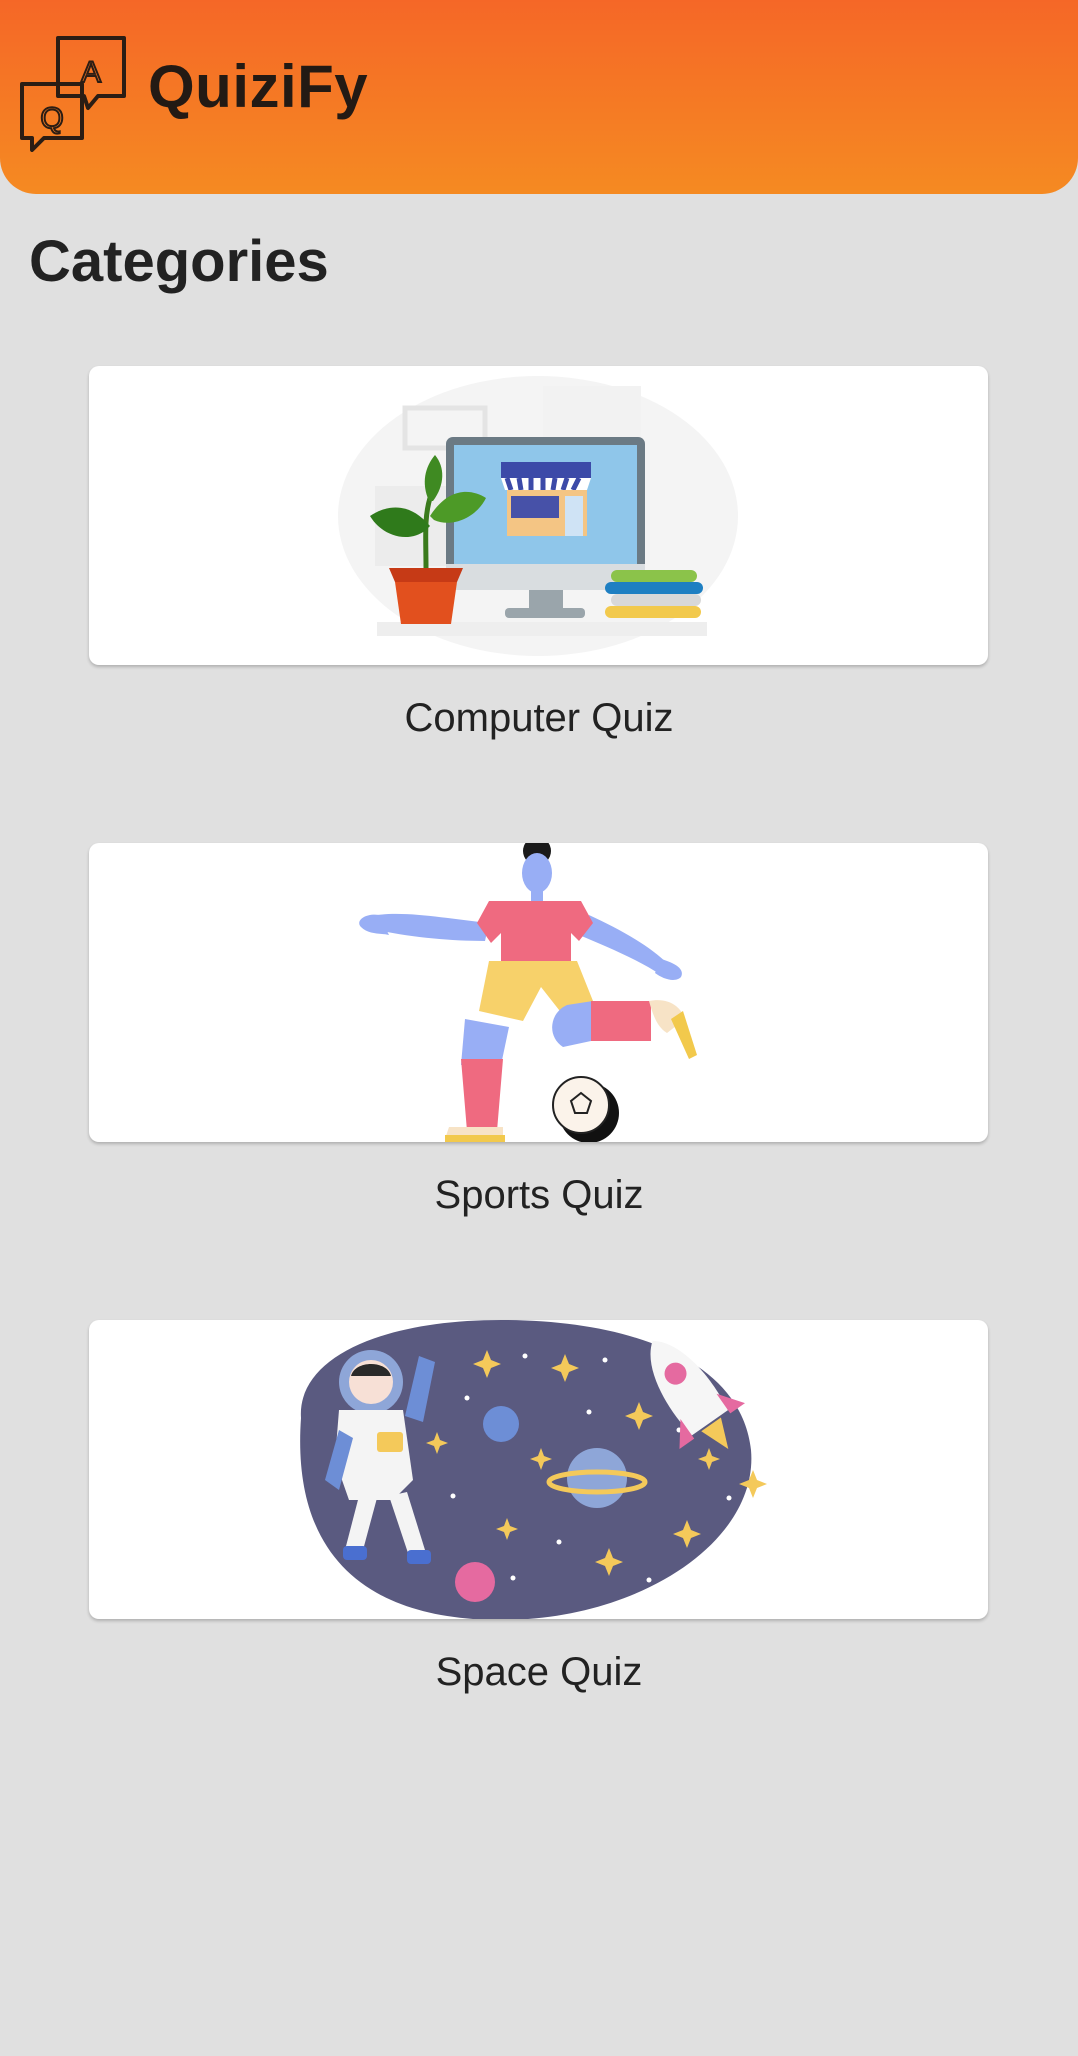 This screenshot has height=2056, width=1078. Describe the element at coordinates (539, 97) in the screenshot. I see `app-header: A Q QuiziFy` at that location.